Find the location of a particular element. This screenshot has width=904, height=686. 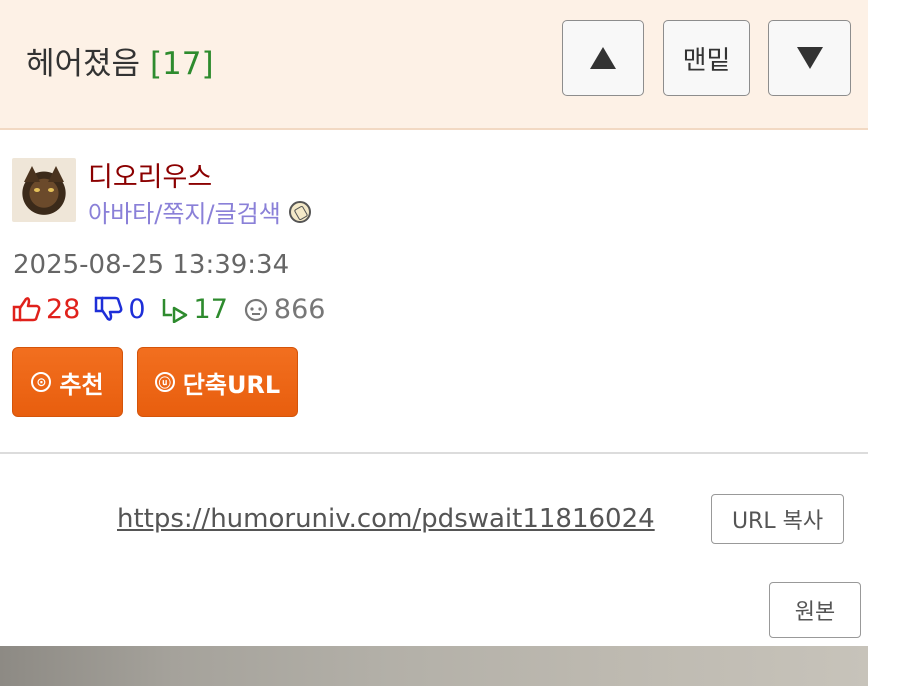

arrow-up-icon is located at coordinates (603, 58).